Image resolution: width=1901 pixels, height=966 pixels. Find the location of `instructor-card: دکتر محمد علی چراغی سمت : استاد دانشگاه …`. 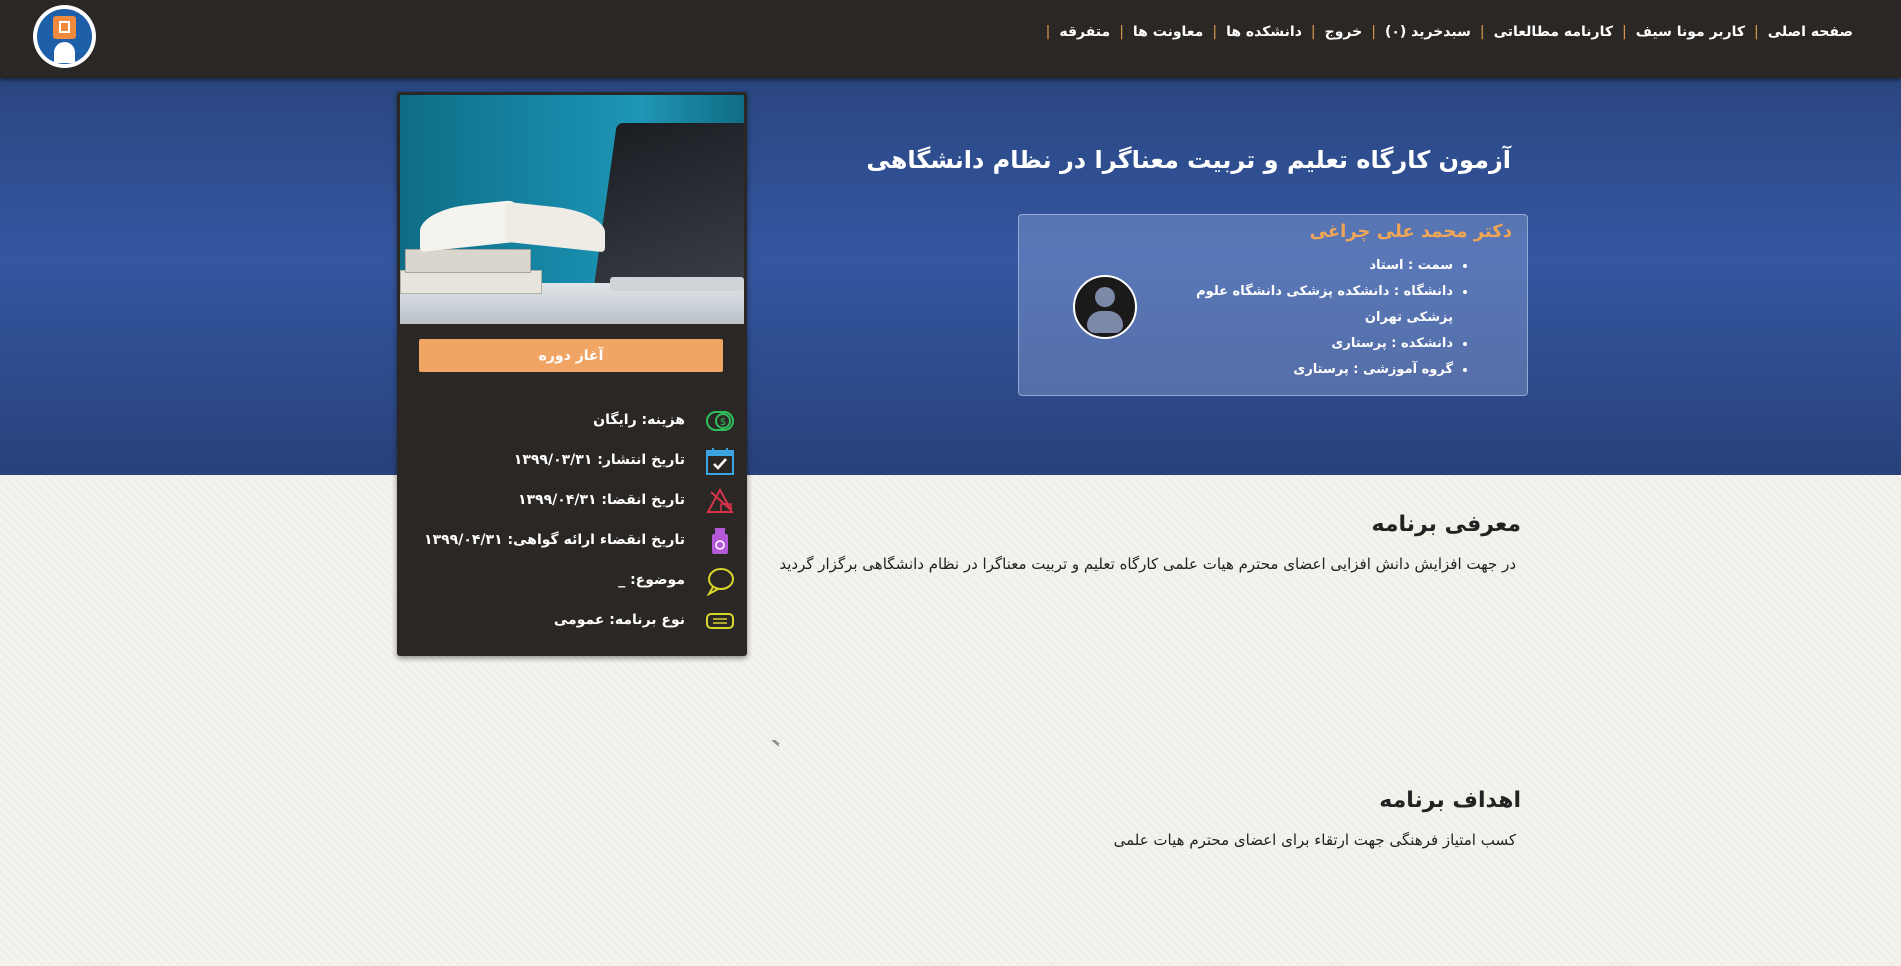

instructor-card: دکتر محمد علی چراغی سمت : استاد دانشگاه … is located at coordinates (1273, 305).